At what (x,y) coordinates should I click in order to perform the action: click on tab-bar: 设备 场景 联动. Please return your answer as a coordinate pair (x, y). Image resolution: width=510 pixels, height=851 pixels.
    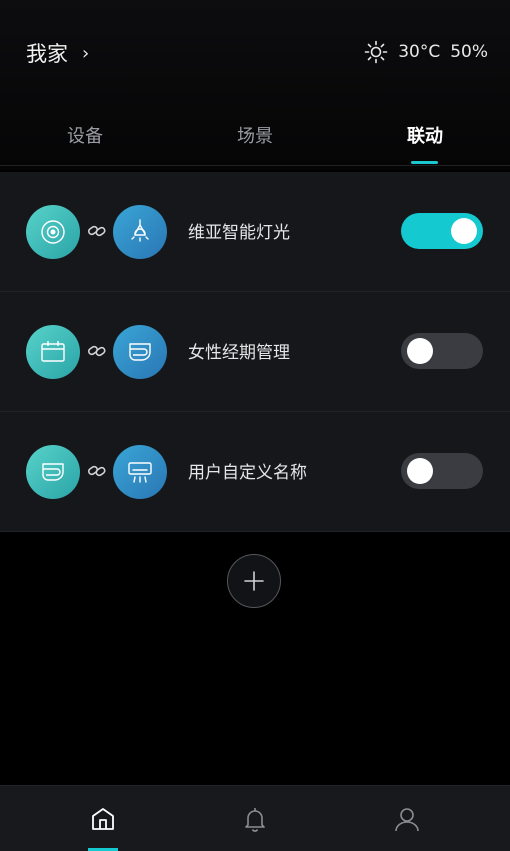
    Looking at the image, I should click on (255, 138).